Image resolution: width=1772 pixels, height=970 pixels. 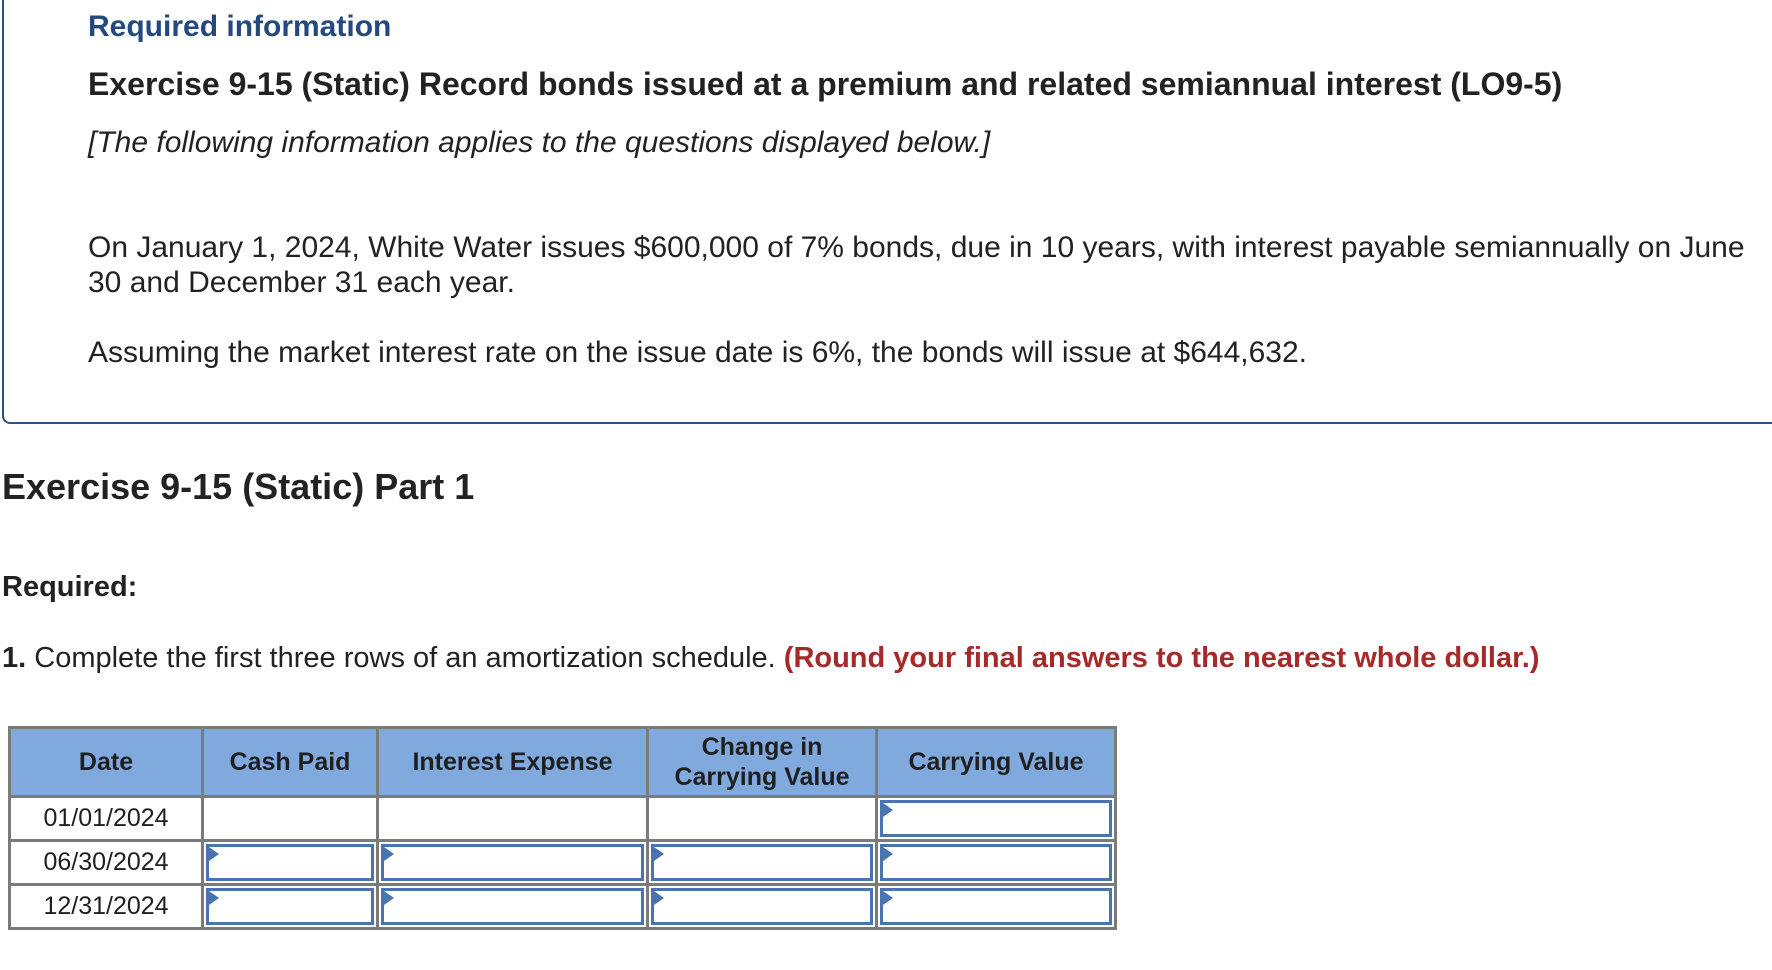 What do you see at coordinates (996, 762) in the screenshot?
I see `column-header-carrying-value: Carrying Value` at bounding box center [996, 762].